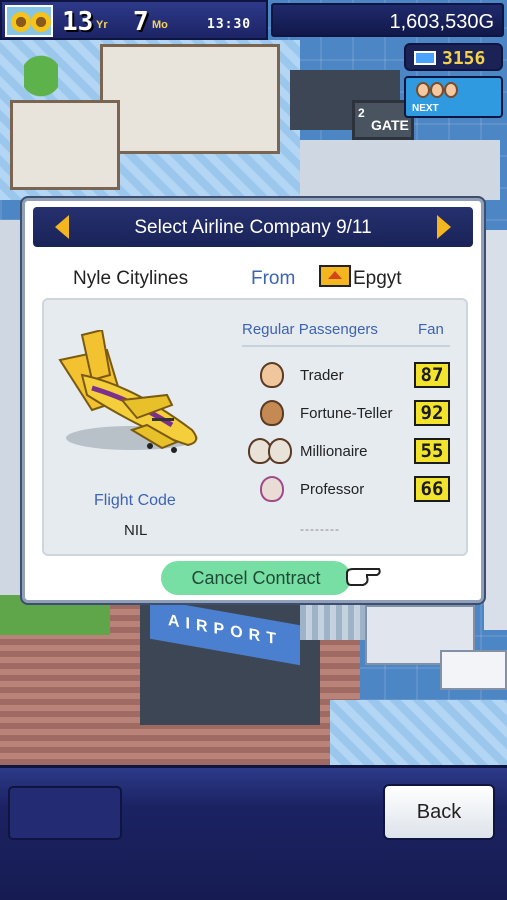  What do you see at coordinates (272, 413) in the screenshot?
I see `fortune-teller-avatar-icon` at bounding box center [272, 413].